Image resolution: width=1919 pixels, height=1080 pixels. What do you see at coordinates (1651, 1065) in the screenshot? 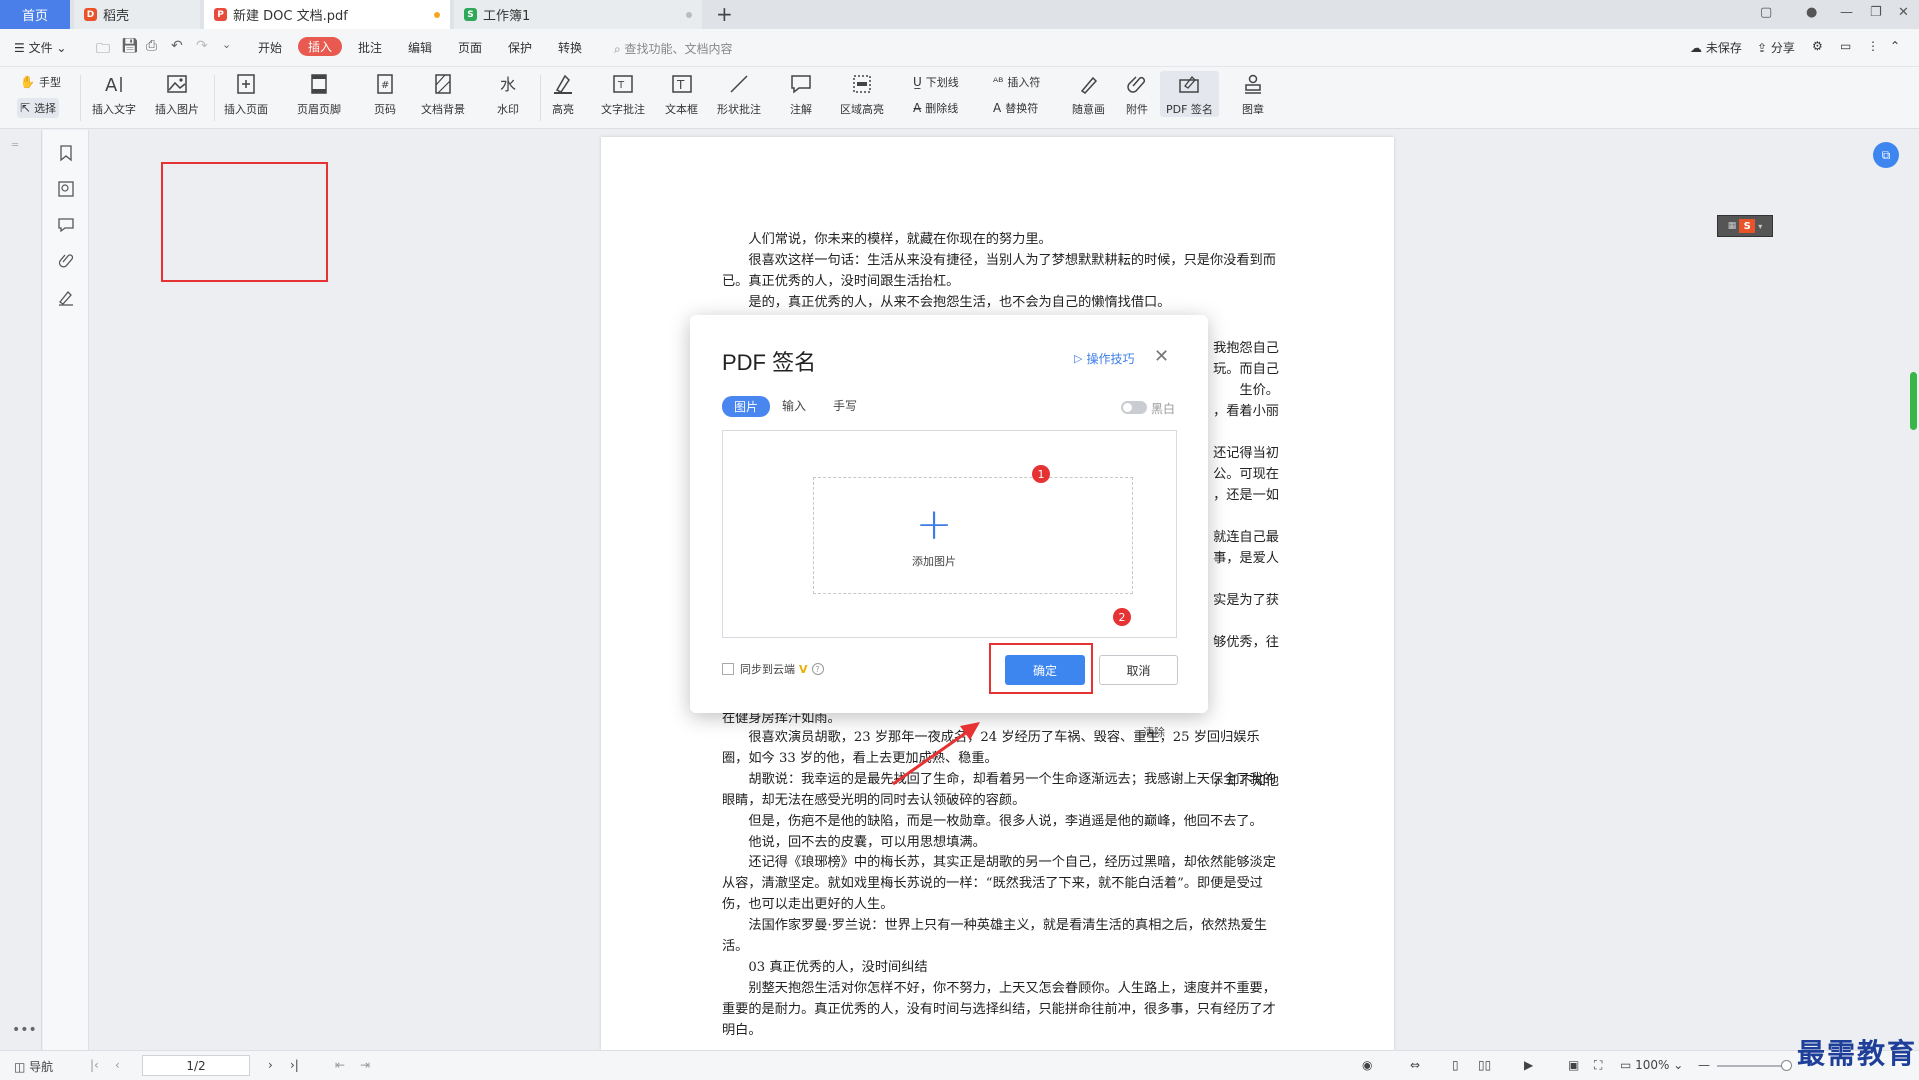
I see `zoom-value: ▭ 100% ⌄` at bounding box center [1651, 1065].